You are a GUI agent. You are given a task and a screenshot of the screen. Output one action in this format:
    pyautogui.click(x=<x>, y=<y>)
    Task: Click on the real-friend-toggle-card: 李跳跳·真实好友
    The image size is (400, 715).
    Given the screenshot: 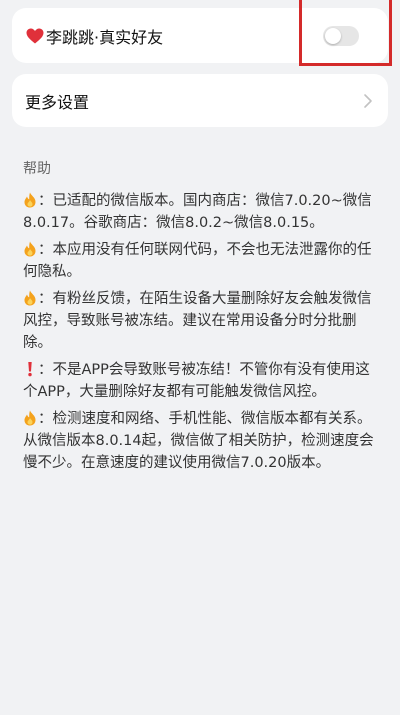 What is the action you would take?
    pyautogui.click(x=200, y=35)
    